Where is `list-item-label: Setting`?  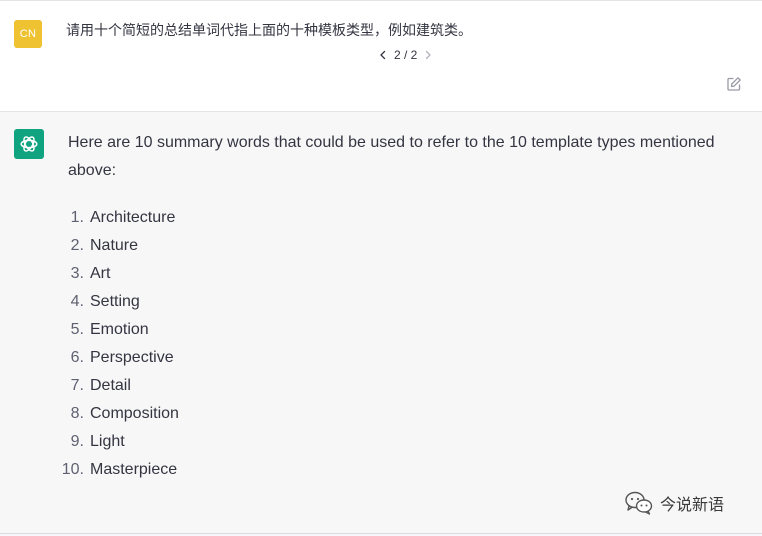
list-item-label: Setting is located at coordinates (115, 301).